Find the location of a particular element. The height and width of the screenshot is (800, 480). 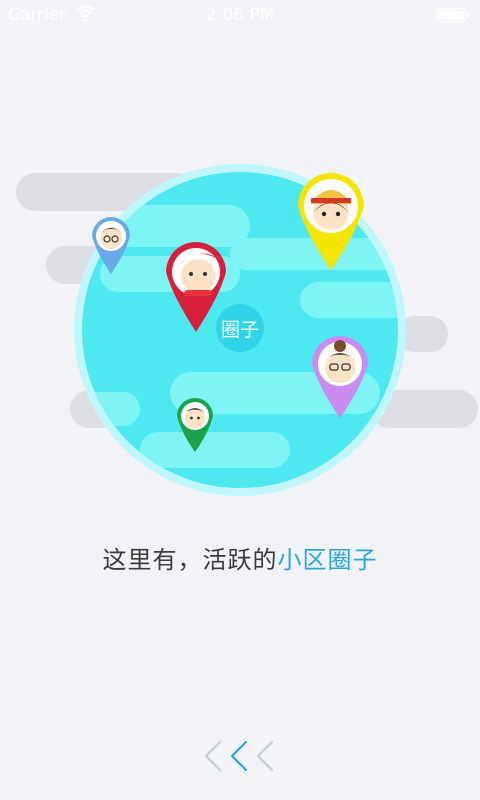

status-bar: Carrier 2:06 PM is located at coordinates (240, 15).